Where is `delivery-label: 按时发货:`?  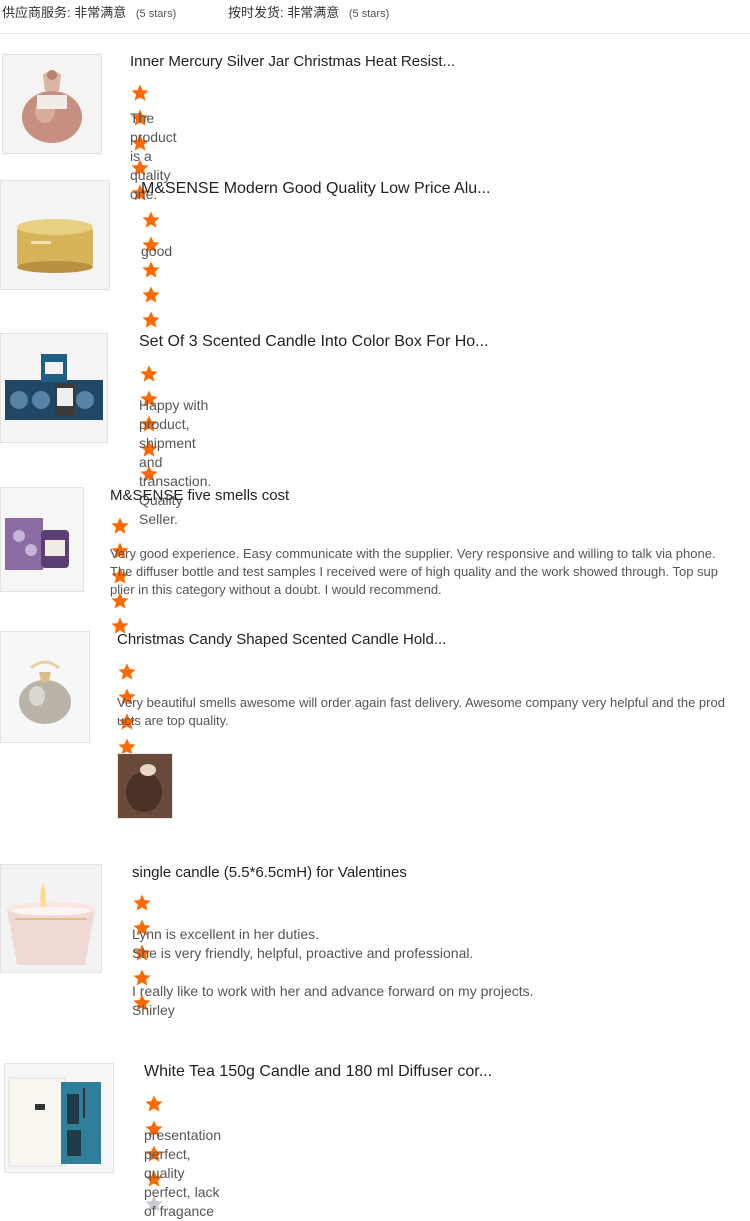 delivery-label: 按时发货: is located at coordinates (256, 12).